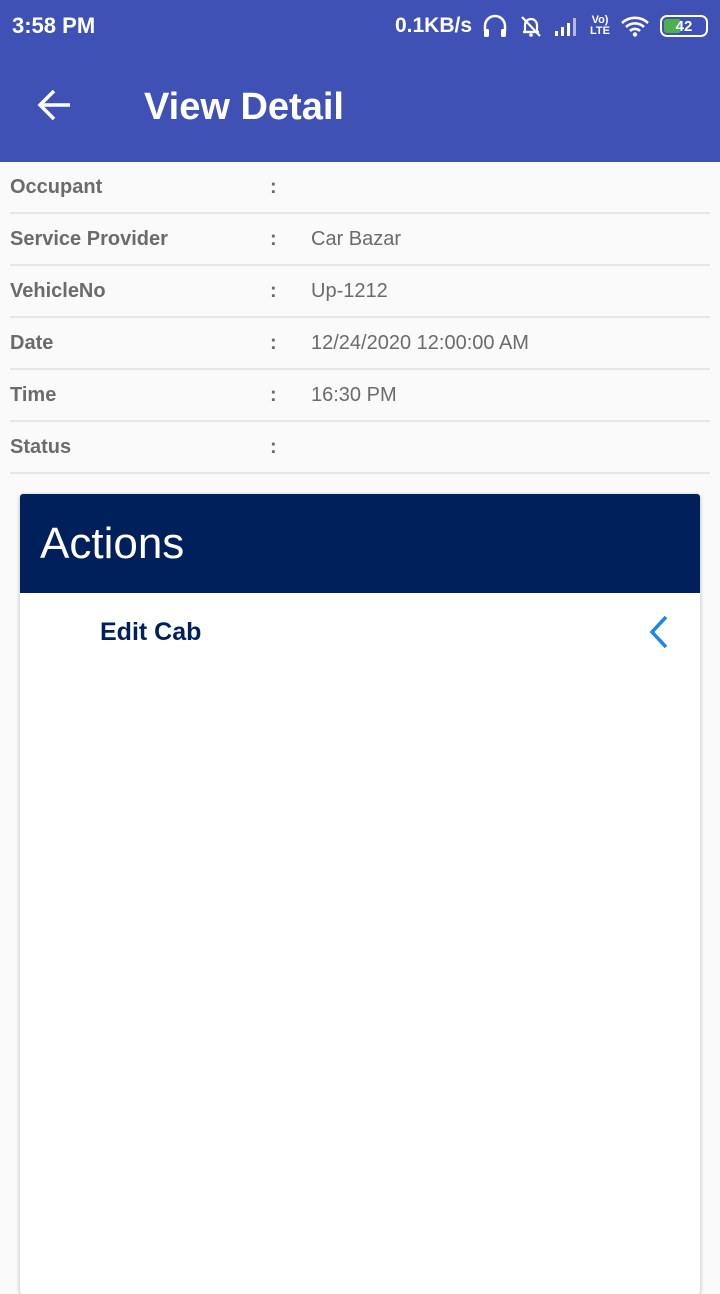 This screenshot has height=1294, width=720. What do you see at coordinates (89, 239) in the screenshot?
I see `detail-label: Service Provider` at bounding box center [89, 239].